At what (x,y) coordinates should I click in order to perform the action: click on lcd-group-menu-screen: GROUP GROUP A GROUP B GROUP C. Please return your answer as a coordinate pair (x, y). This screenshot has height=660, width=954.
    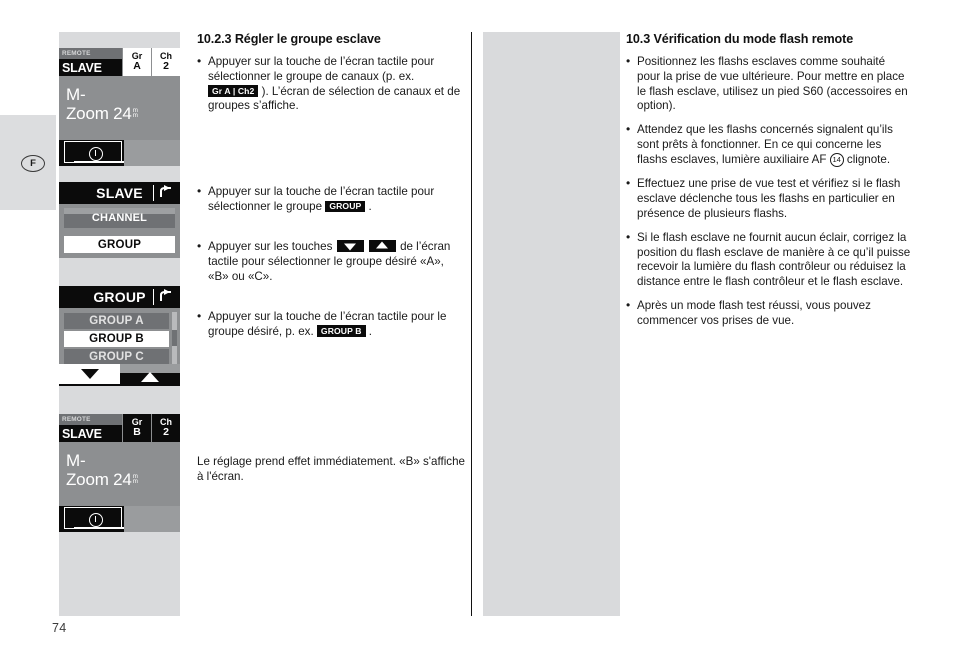
    Looking at the image, I should click on (119, 336).